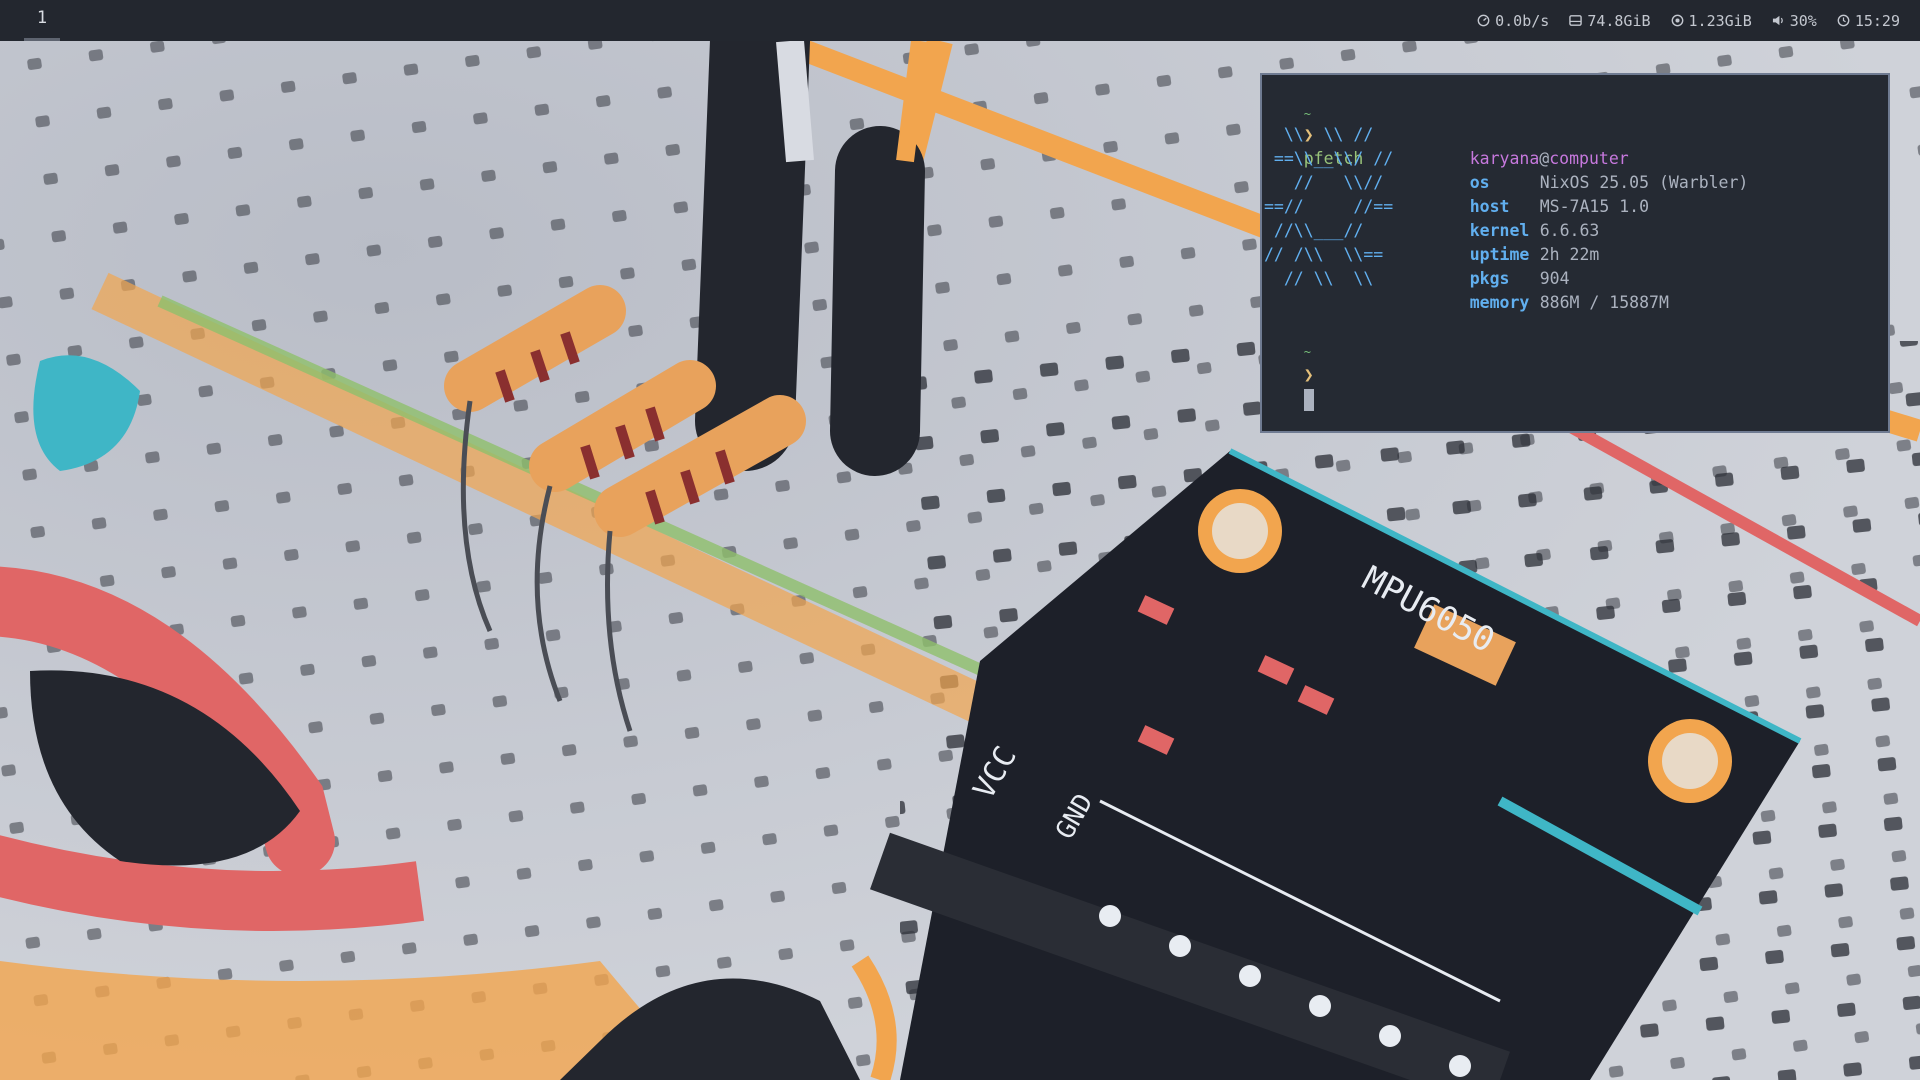  What do you see at coordinates (1319, 278) in the screenshot?
I see `nix-logo-line: // \\ \\` at bounding box center [1319, 278].